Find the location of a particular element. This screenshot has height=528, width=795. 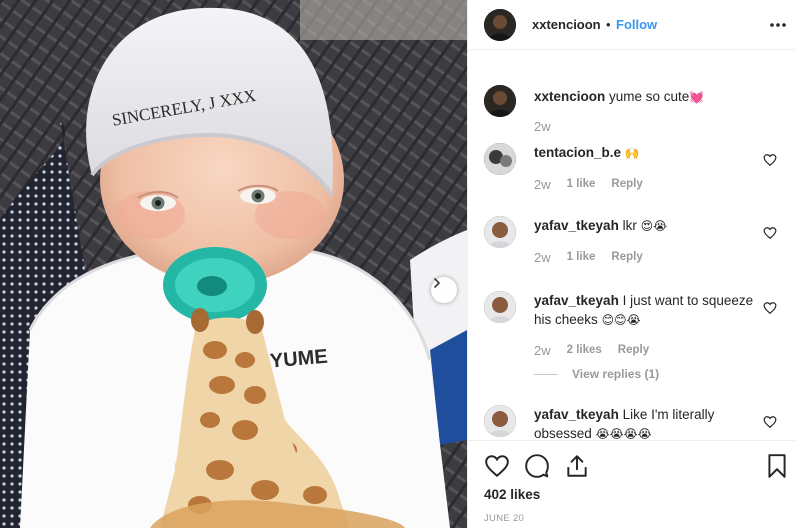

more-options-button is located at coordinates (778, 25).